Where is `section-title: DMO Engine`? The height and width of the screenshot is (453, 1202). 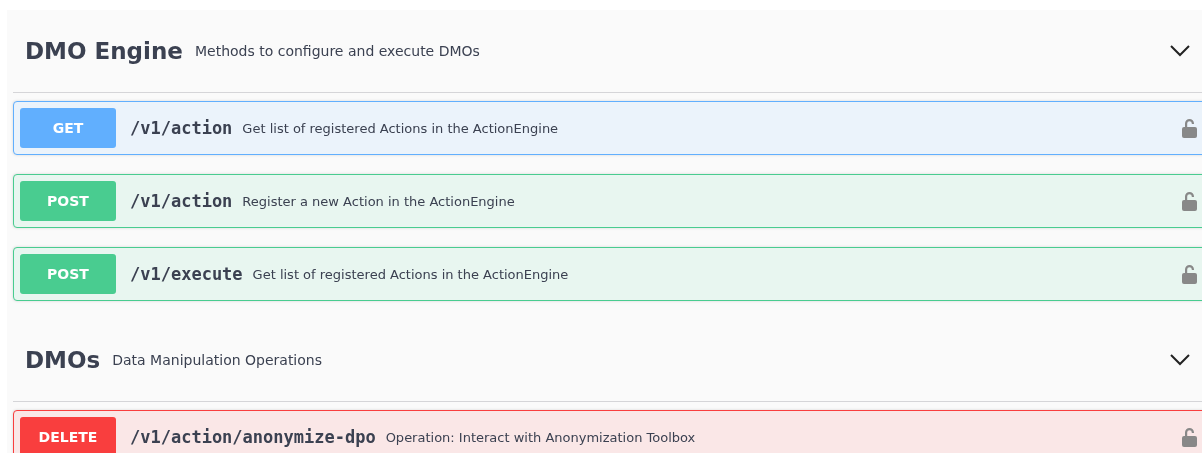
section-title: DMO Engine is located at coordinates (104, 51).